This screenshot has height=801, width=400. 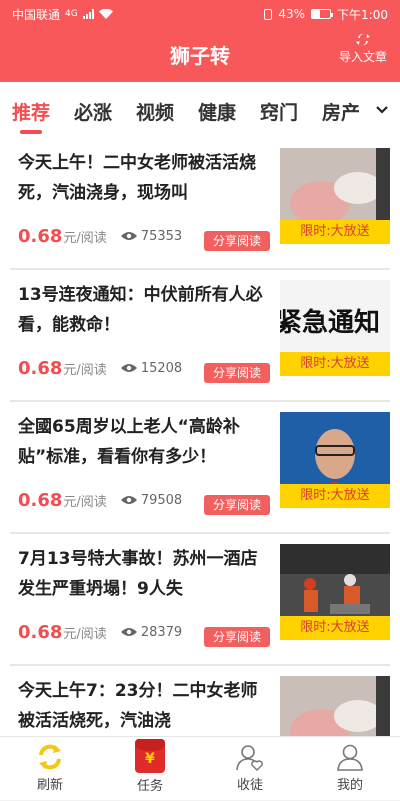 I want to click on blurred-scene-image, so click(x=335, y=706).